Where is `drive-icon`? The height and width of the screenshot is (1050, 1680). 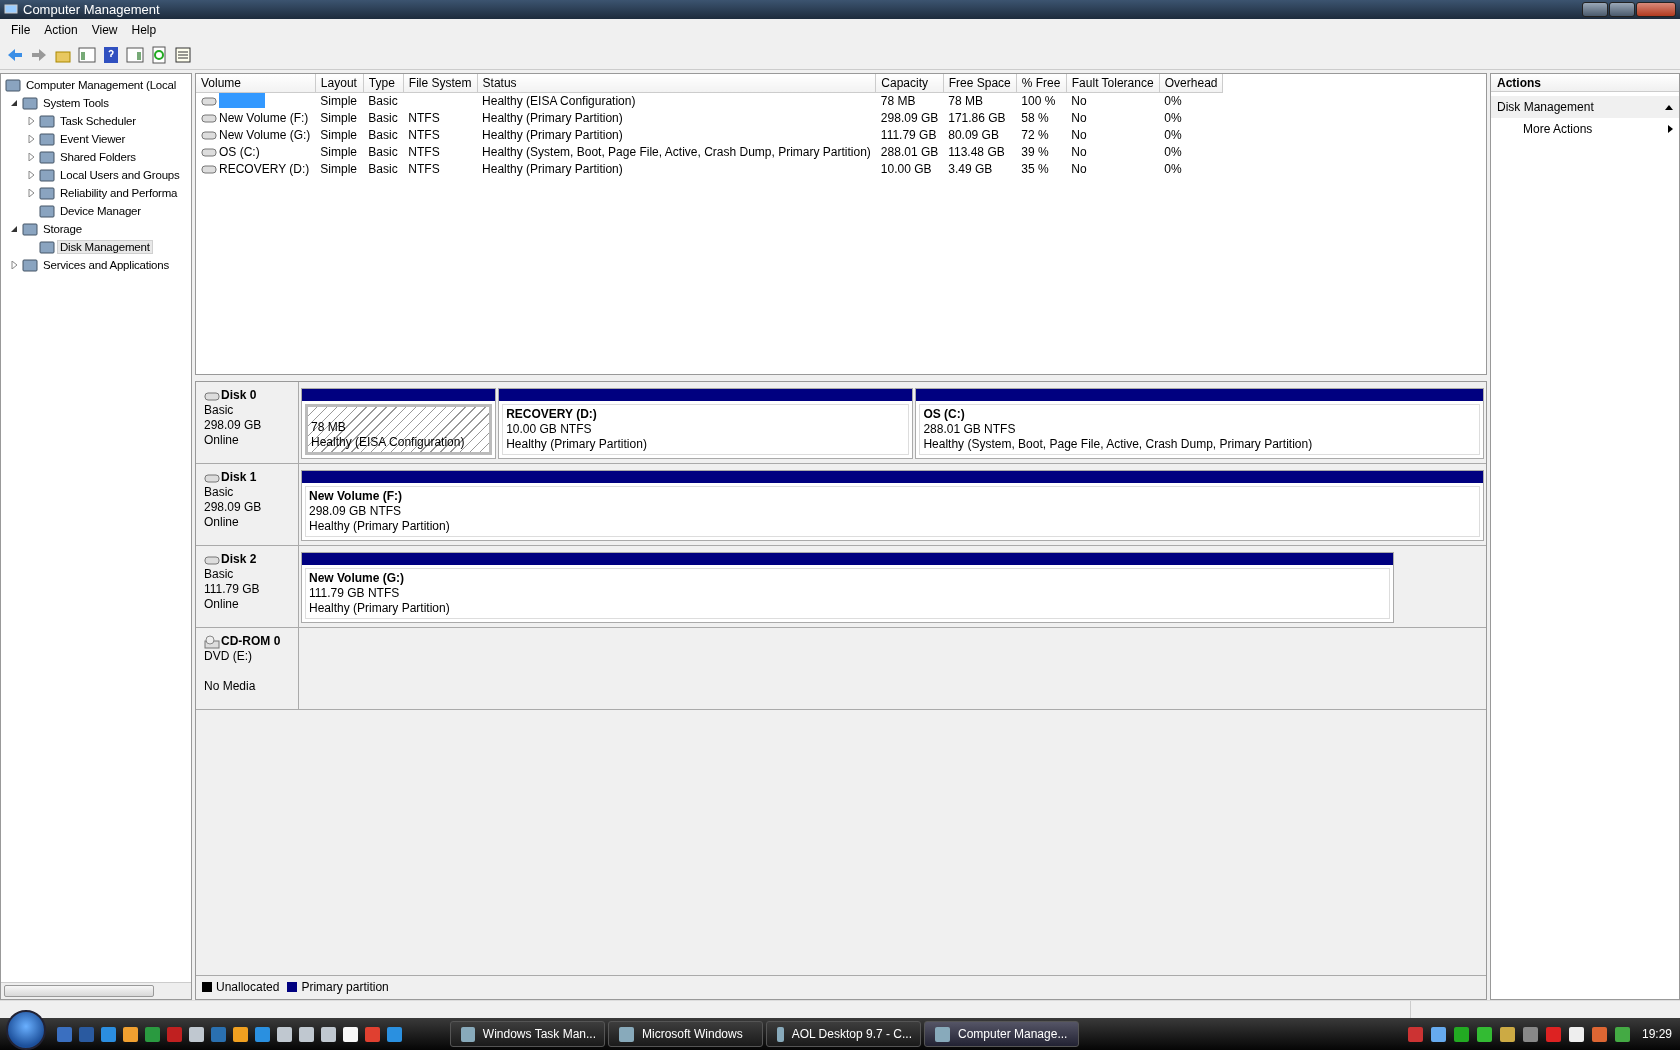 drive-icon is located at coordinates (209, 151).